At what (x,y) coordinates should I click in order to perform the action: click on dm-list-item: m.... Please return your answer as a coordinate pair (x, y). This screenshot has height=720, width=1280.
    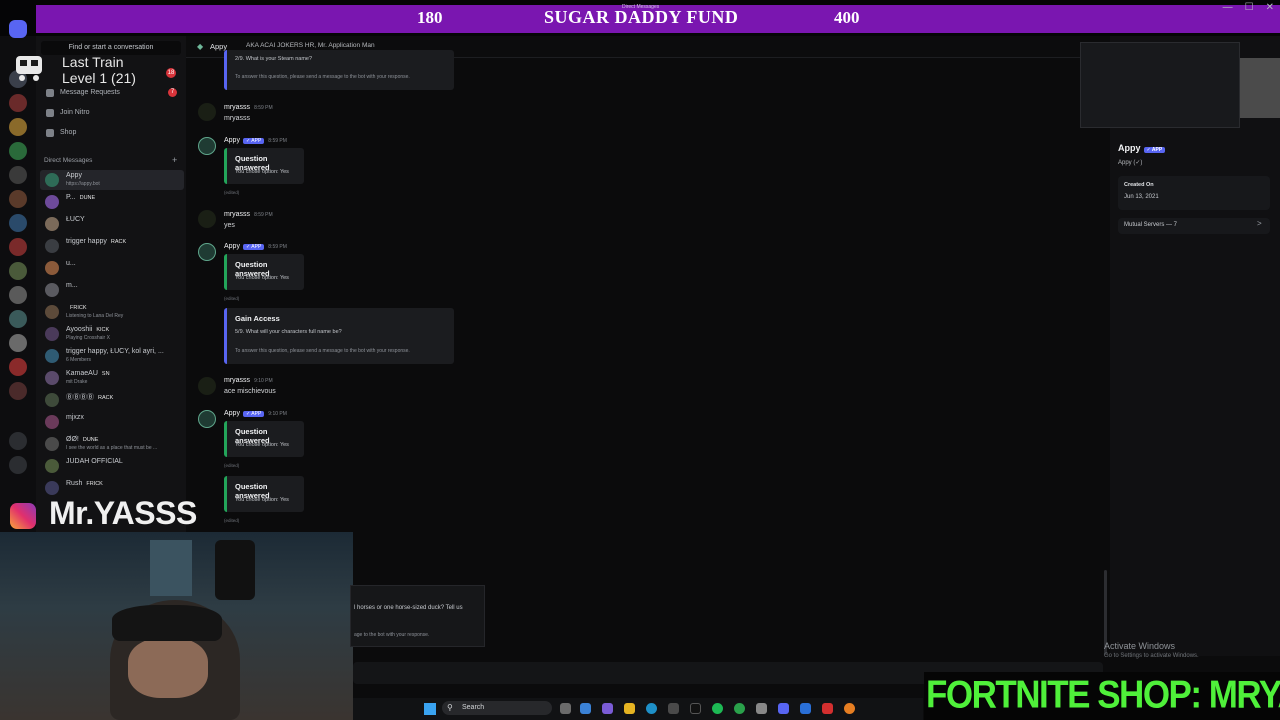
    Looking at the image, I should click on (112, 290).